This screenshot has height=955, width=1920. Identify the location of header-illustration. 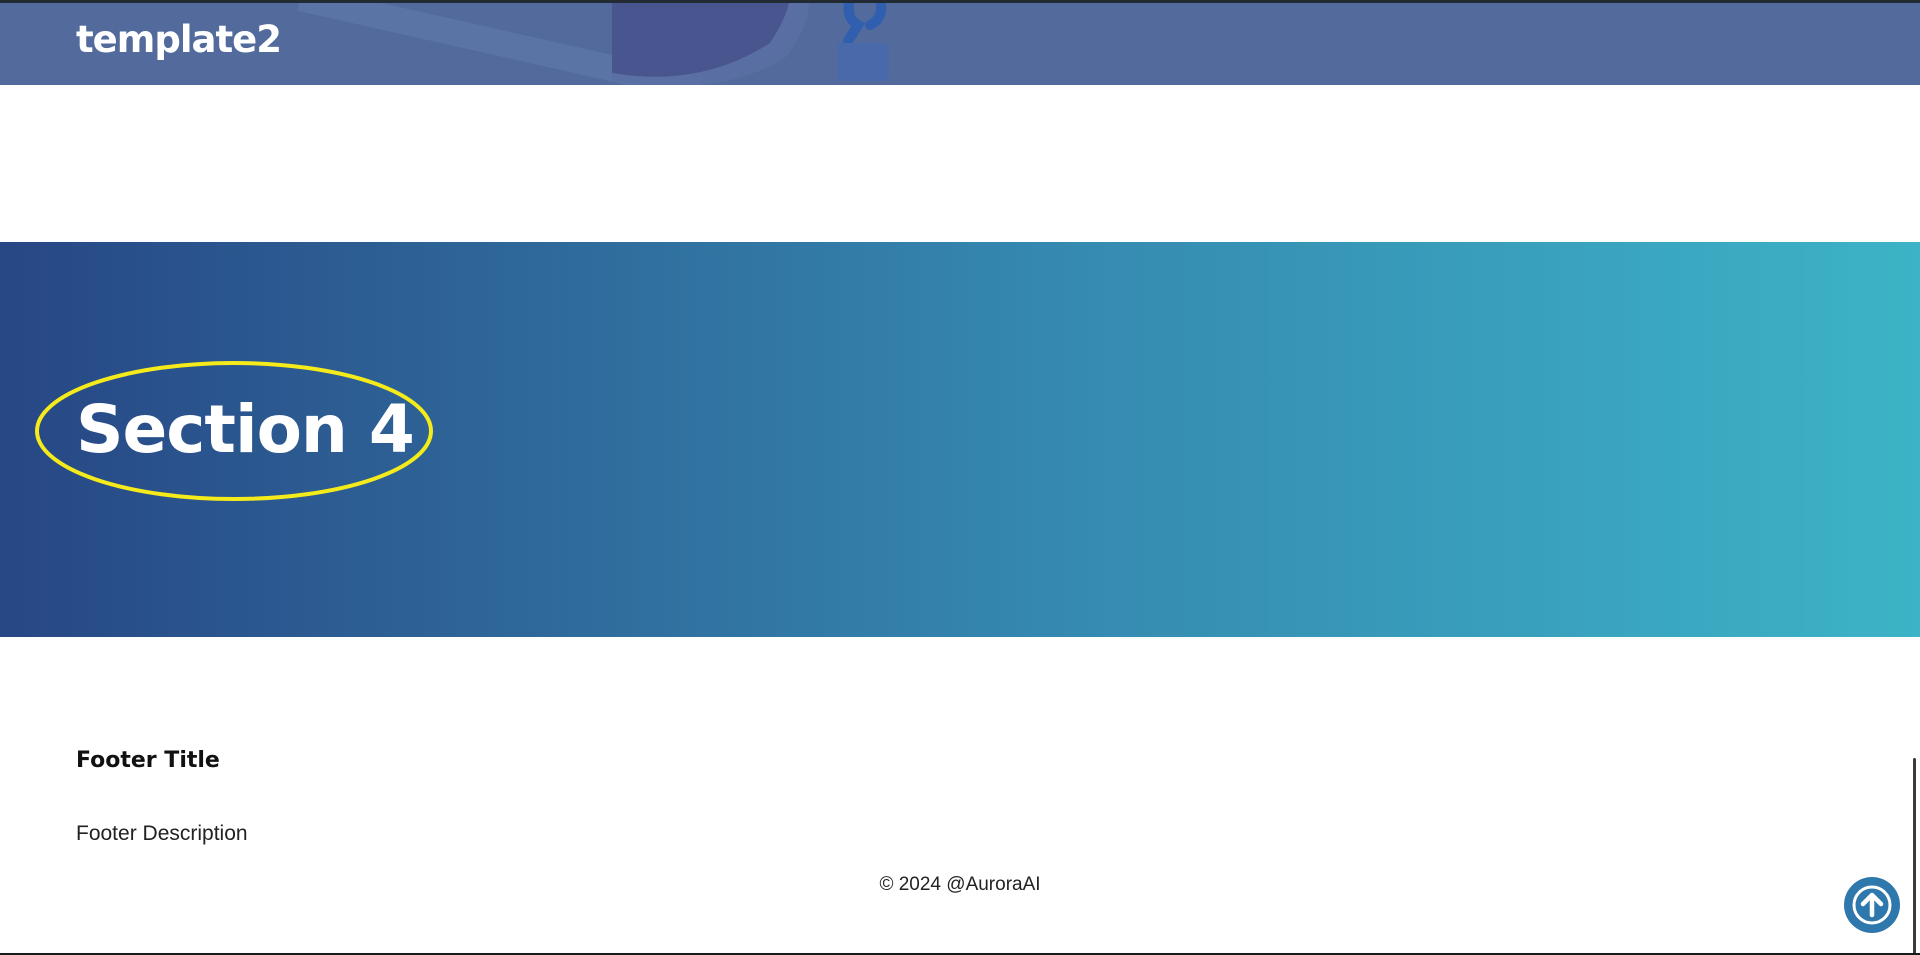
(593, 44).